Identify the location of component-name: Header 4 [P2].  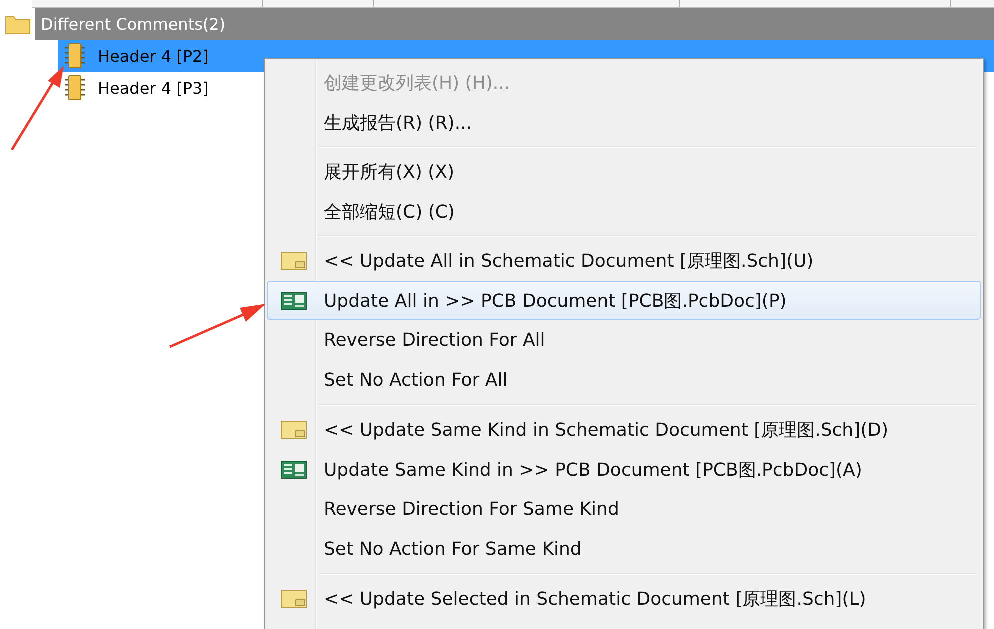
(153, 56).